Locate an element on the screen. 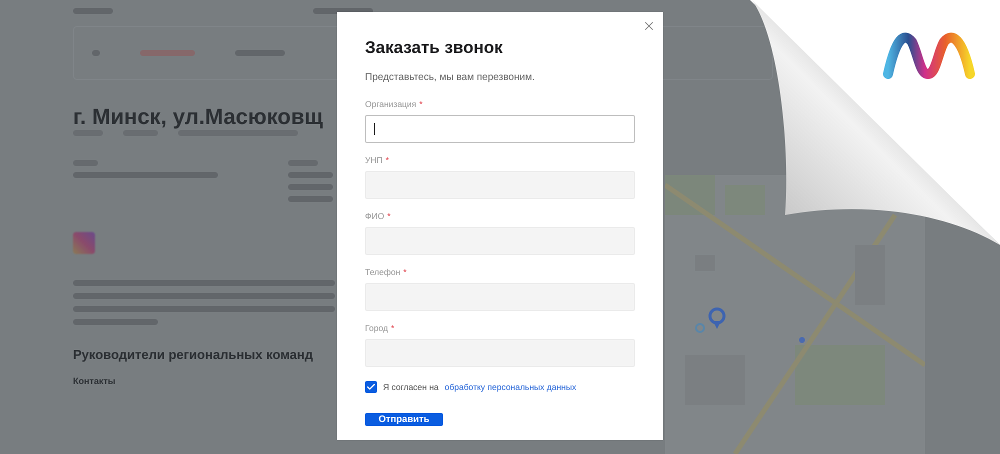  consent-checkbox is located at coordinates (371, 387).